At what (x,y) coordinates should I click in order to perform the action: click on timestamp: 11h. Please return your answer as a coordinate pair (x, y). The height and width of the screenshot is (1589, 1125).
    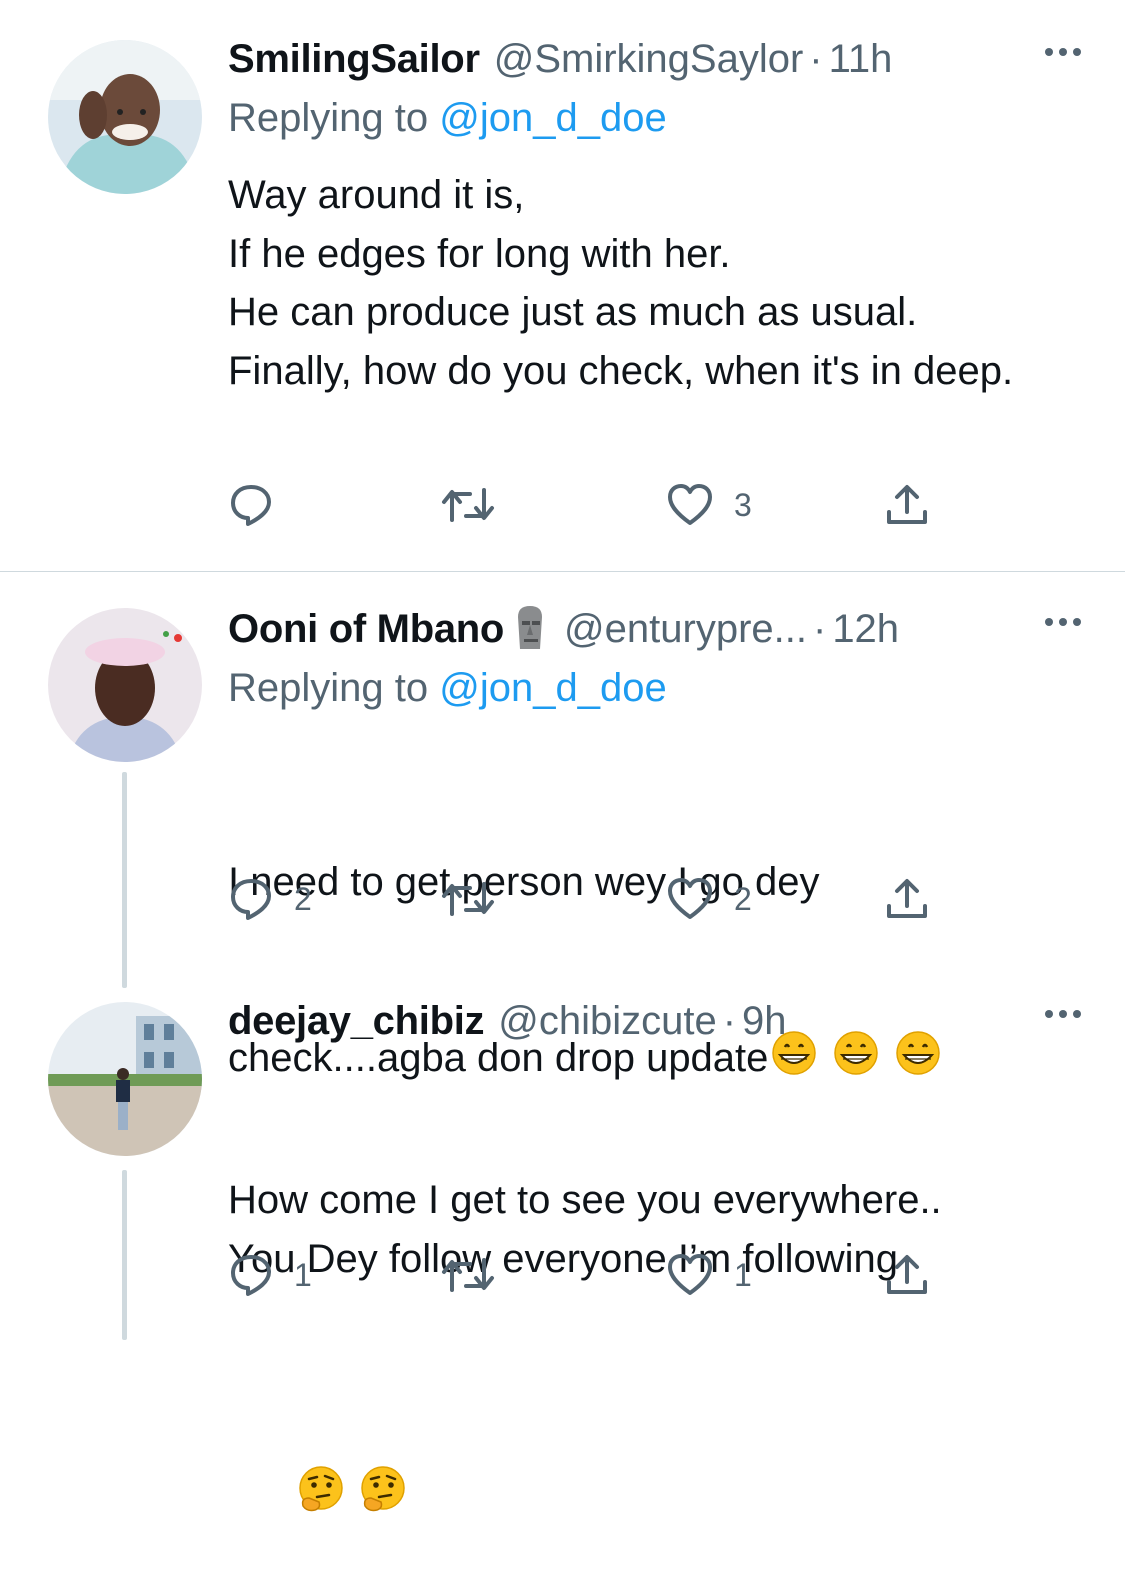
    Looking at the image, I should click on (861, 59).